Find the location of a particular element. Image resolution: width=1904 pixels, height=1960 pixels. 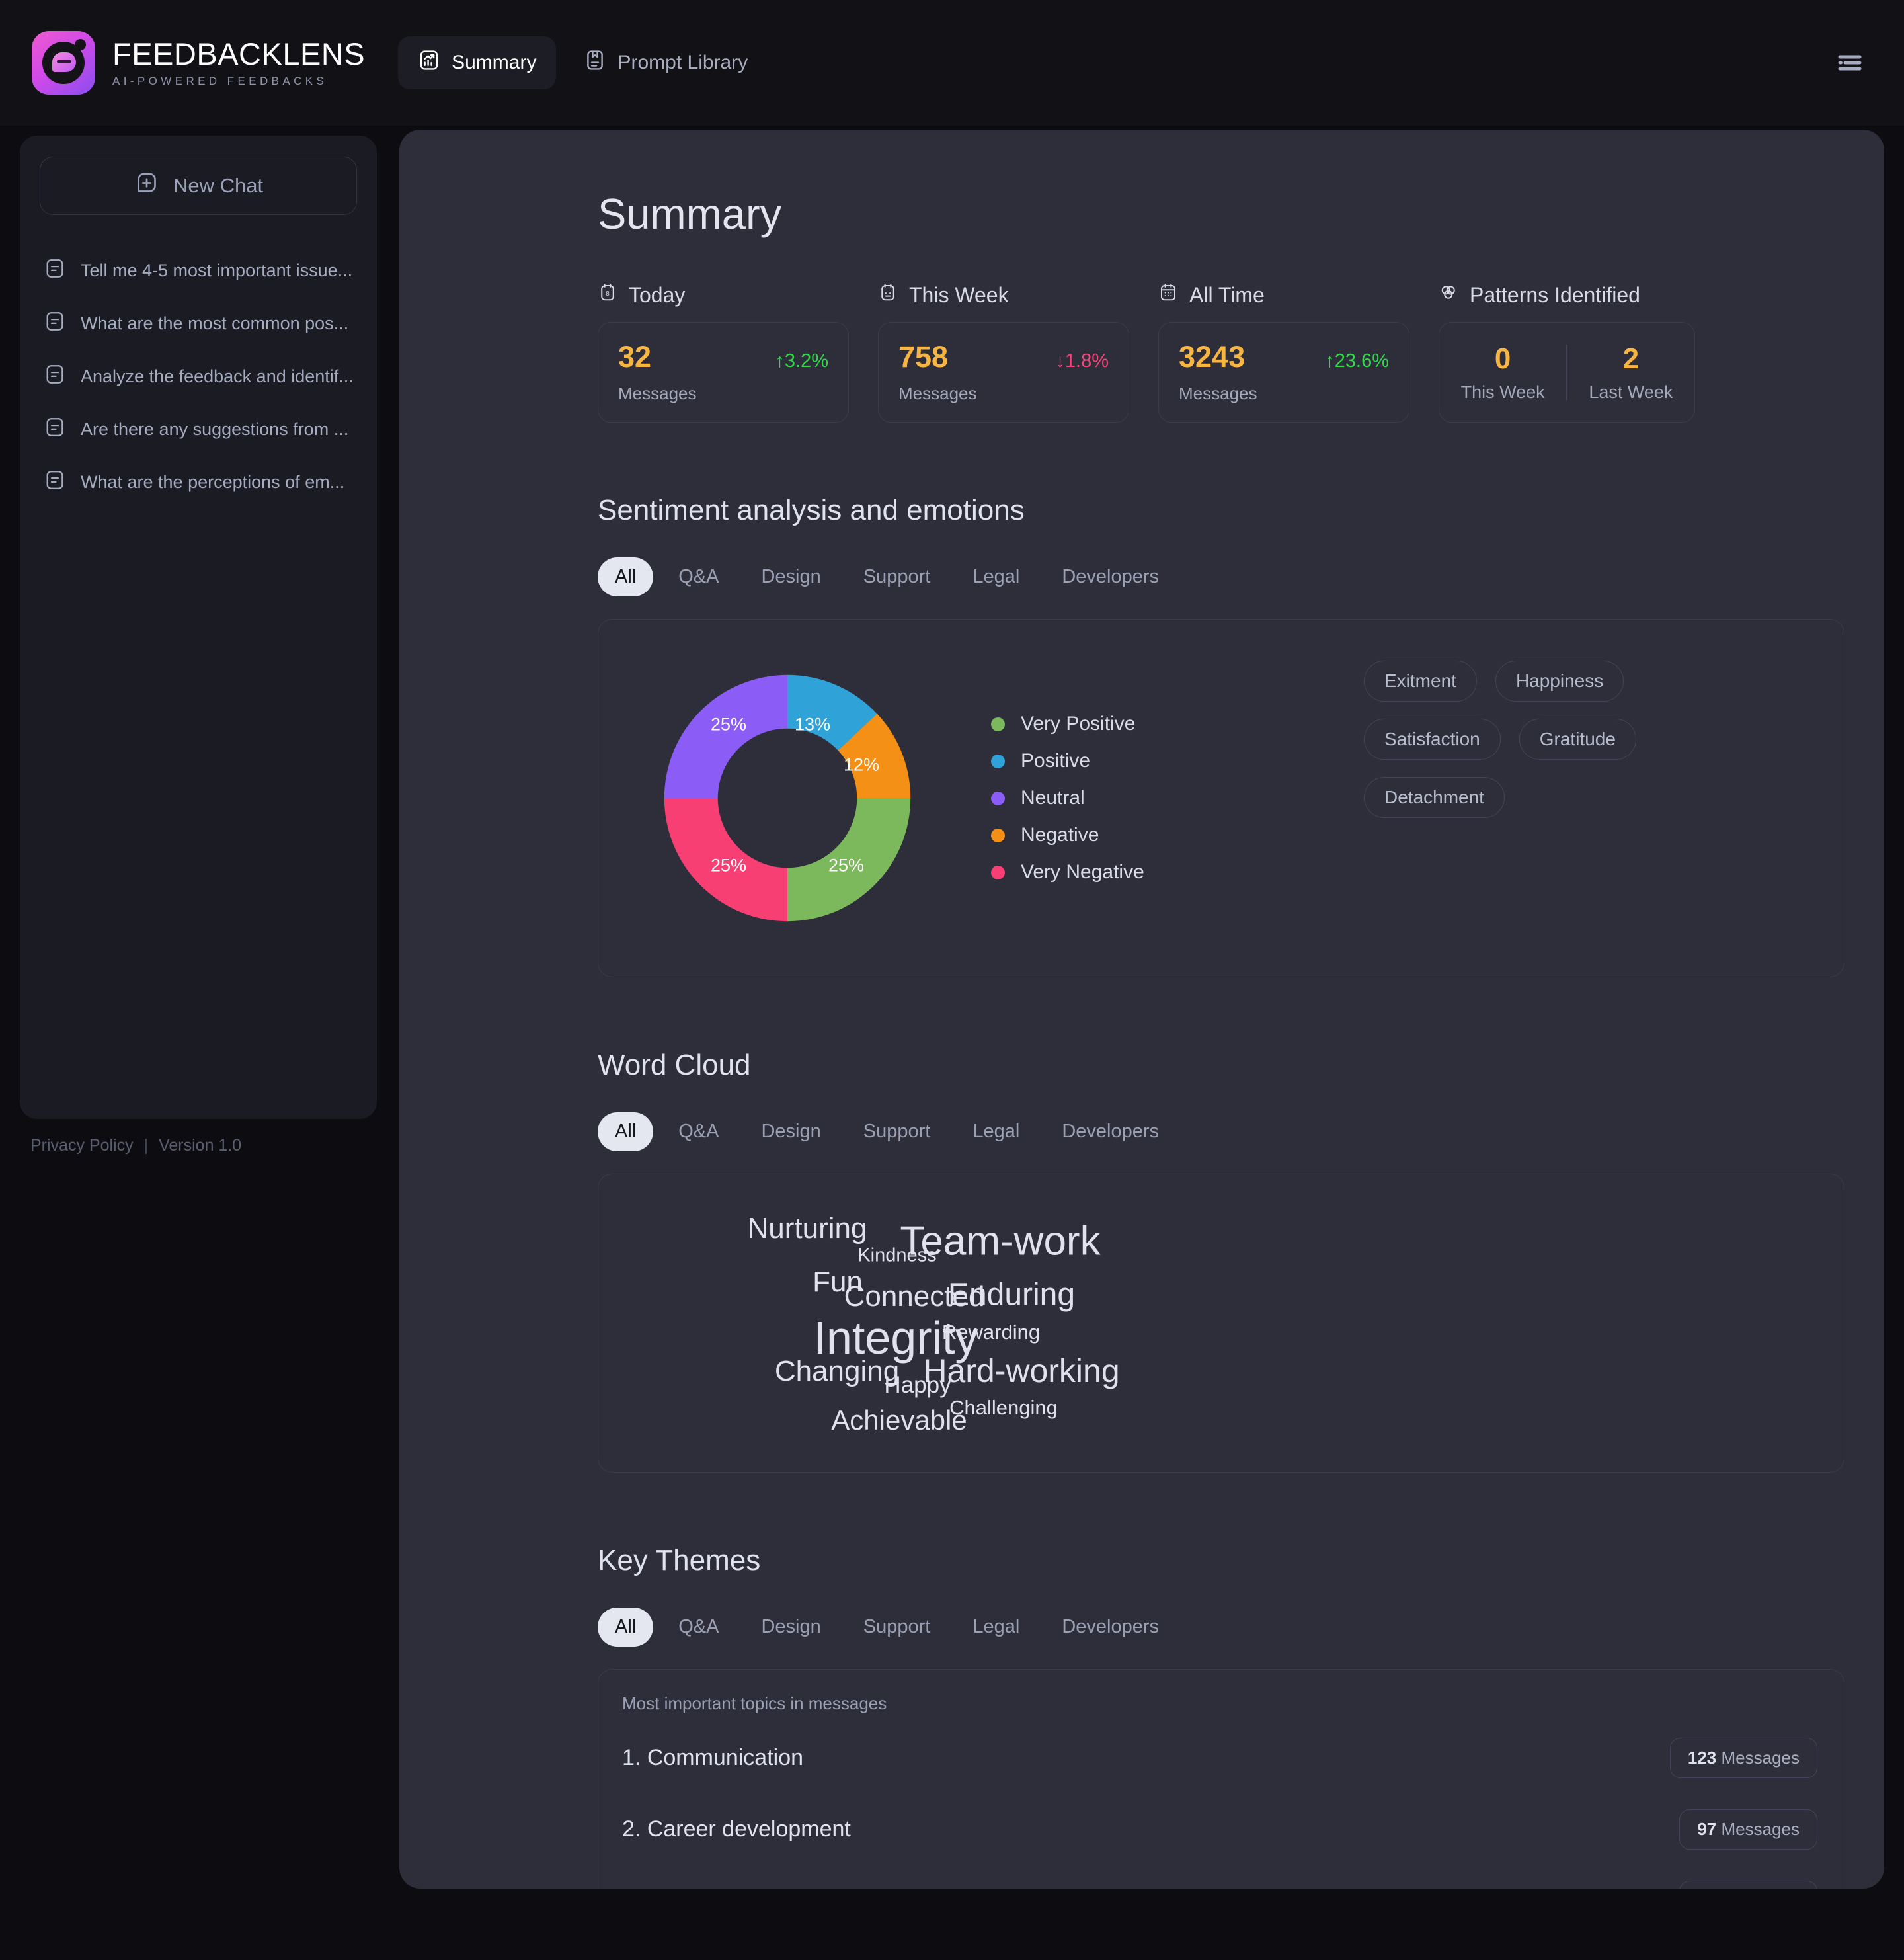

theme-row: 1. Communication 123 Messages is located at coordinates (1219, 1757).